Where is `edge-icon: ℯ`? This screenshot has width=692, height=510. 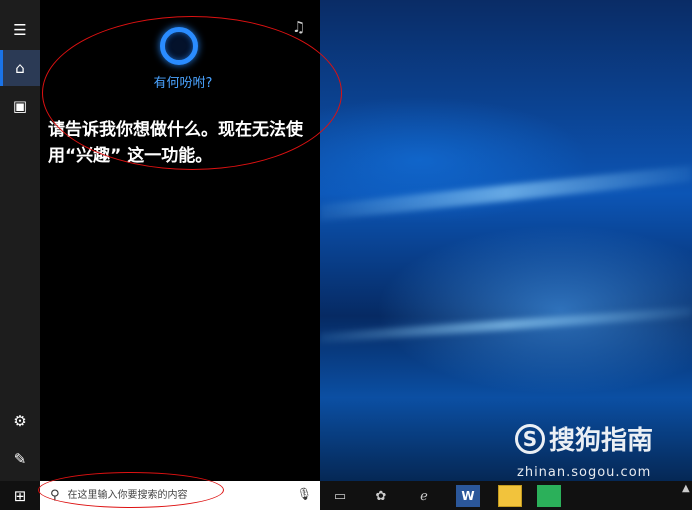
edge-icon: ℯ is located at coordinates (424, 496).